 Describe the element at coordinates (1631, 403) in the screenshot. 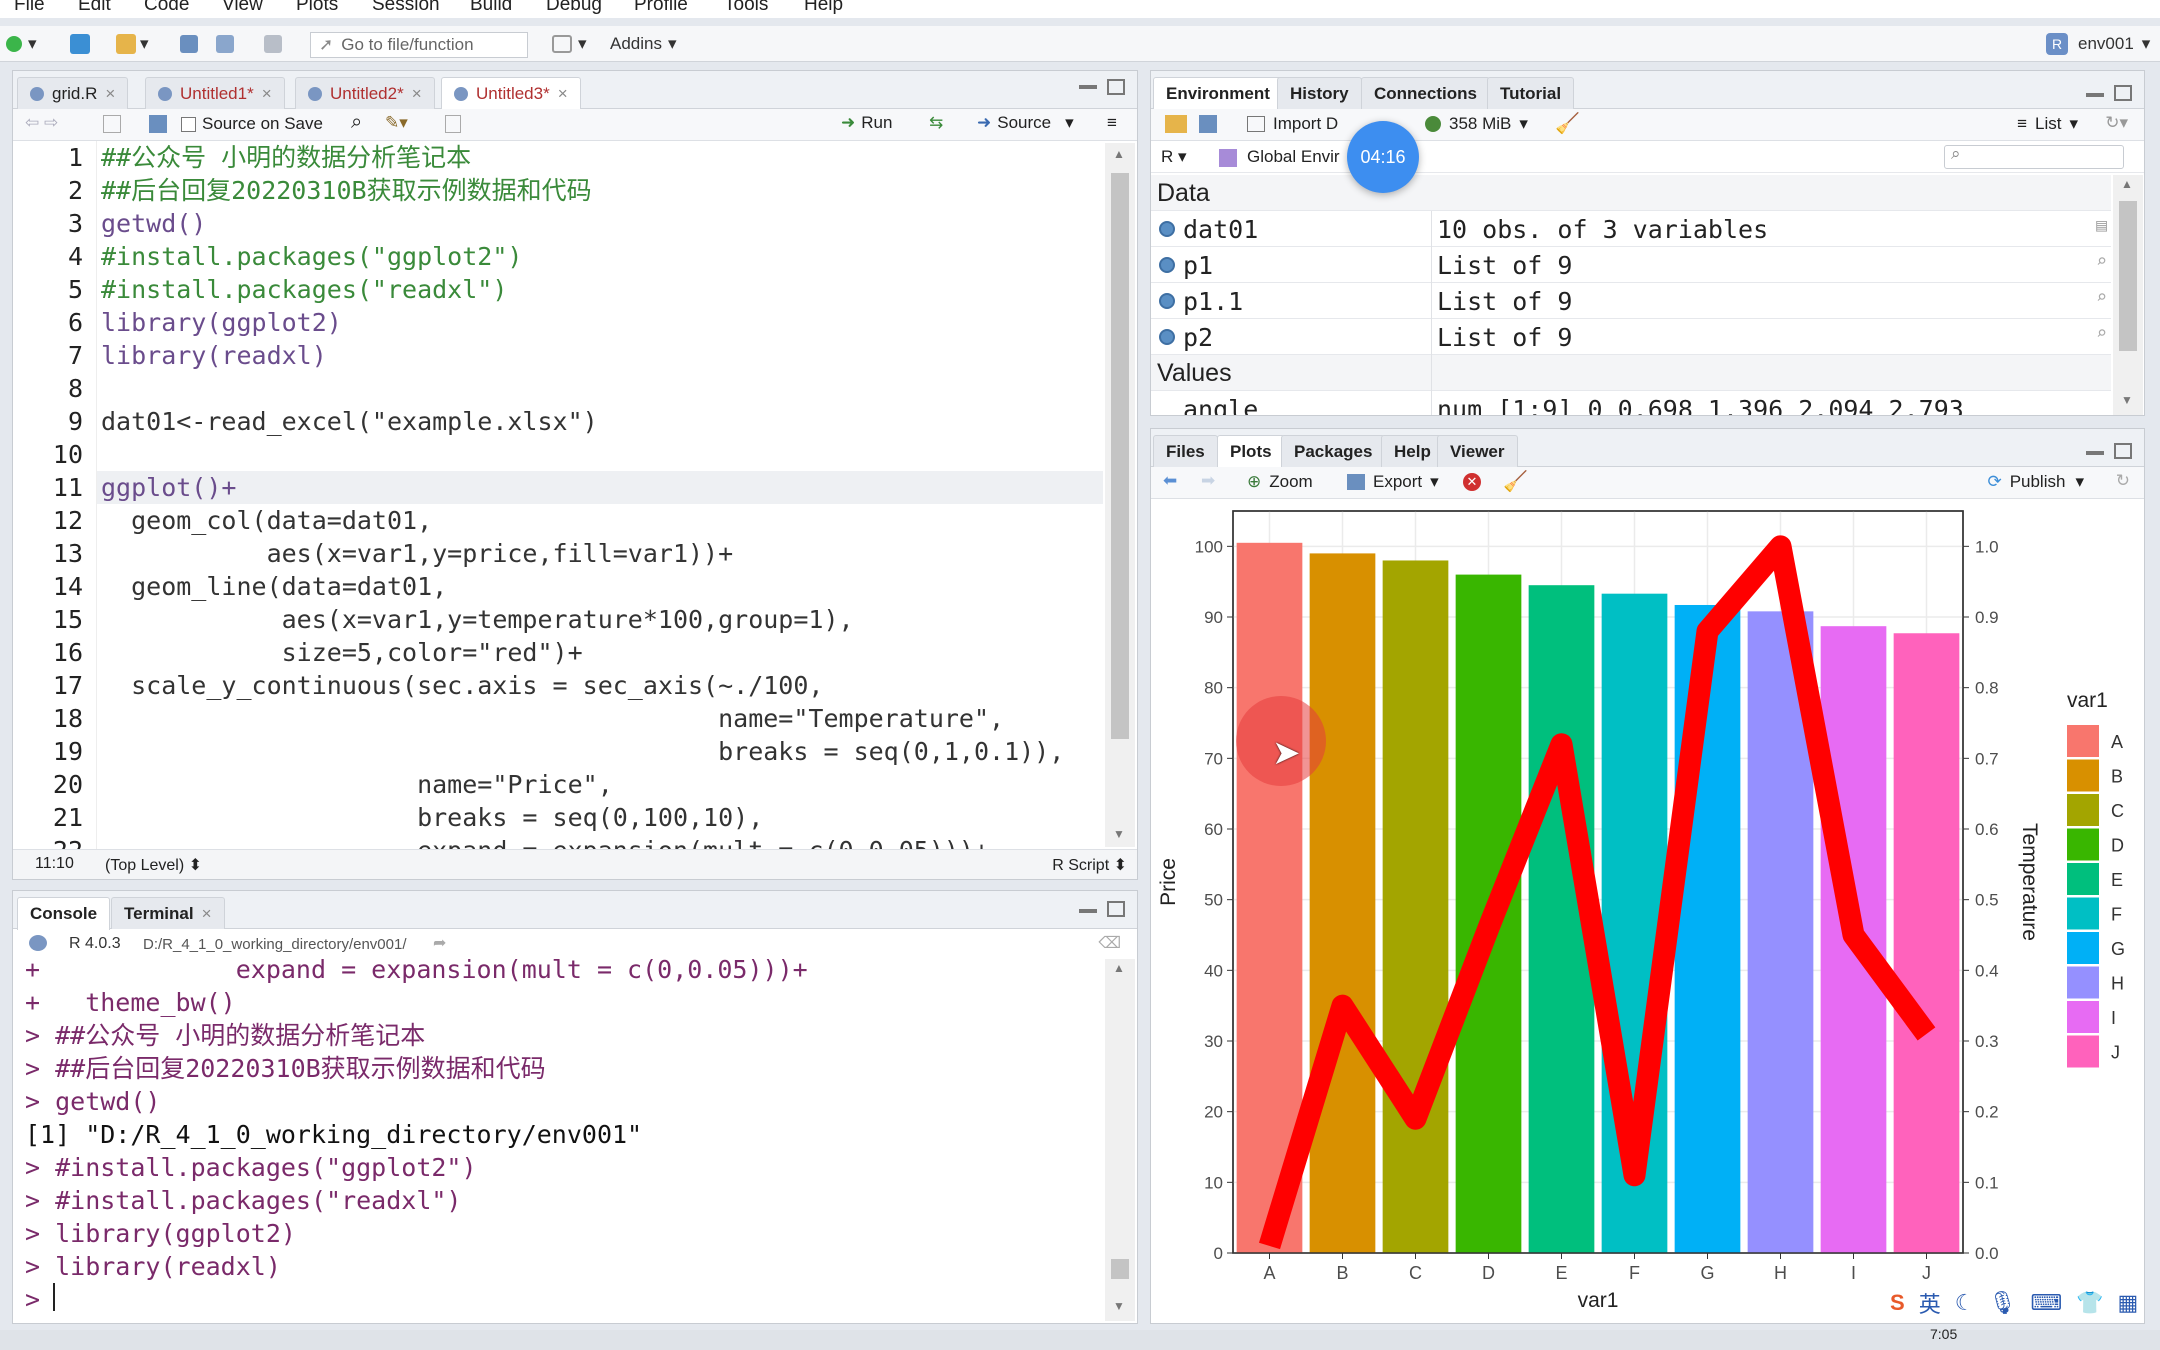

I see `table-row: angle num [1:9] 0 0.698 1.396 2.094 2.793` at that location.